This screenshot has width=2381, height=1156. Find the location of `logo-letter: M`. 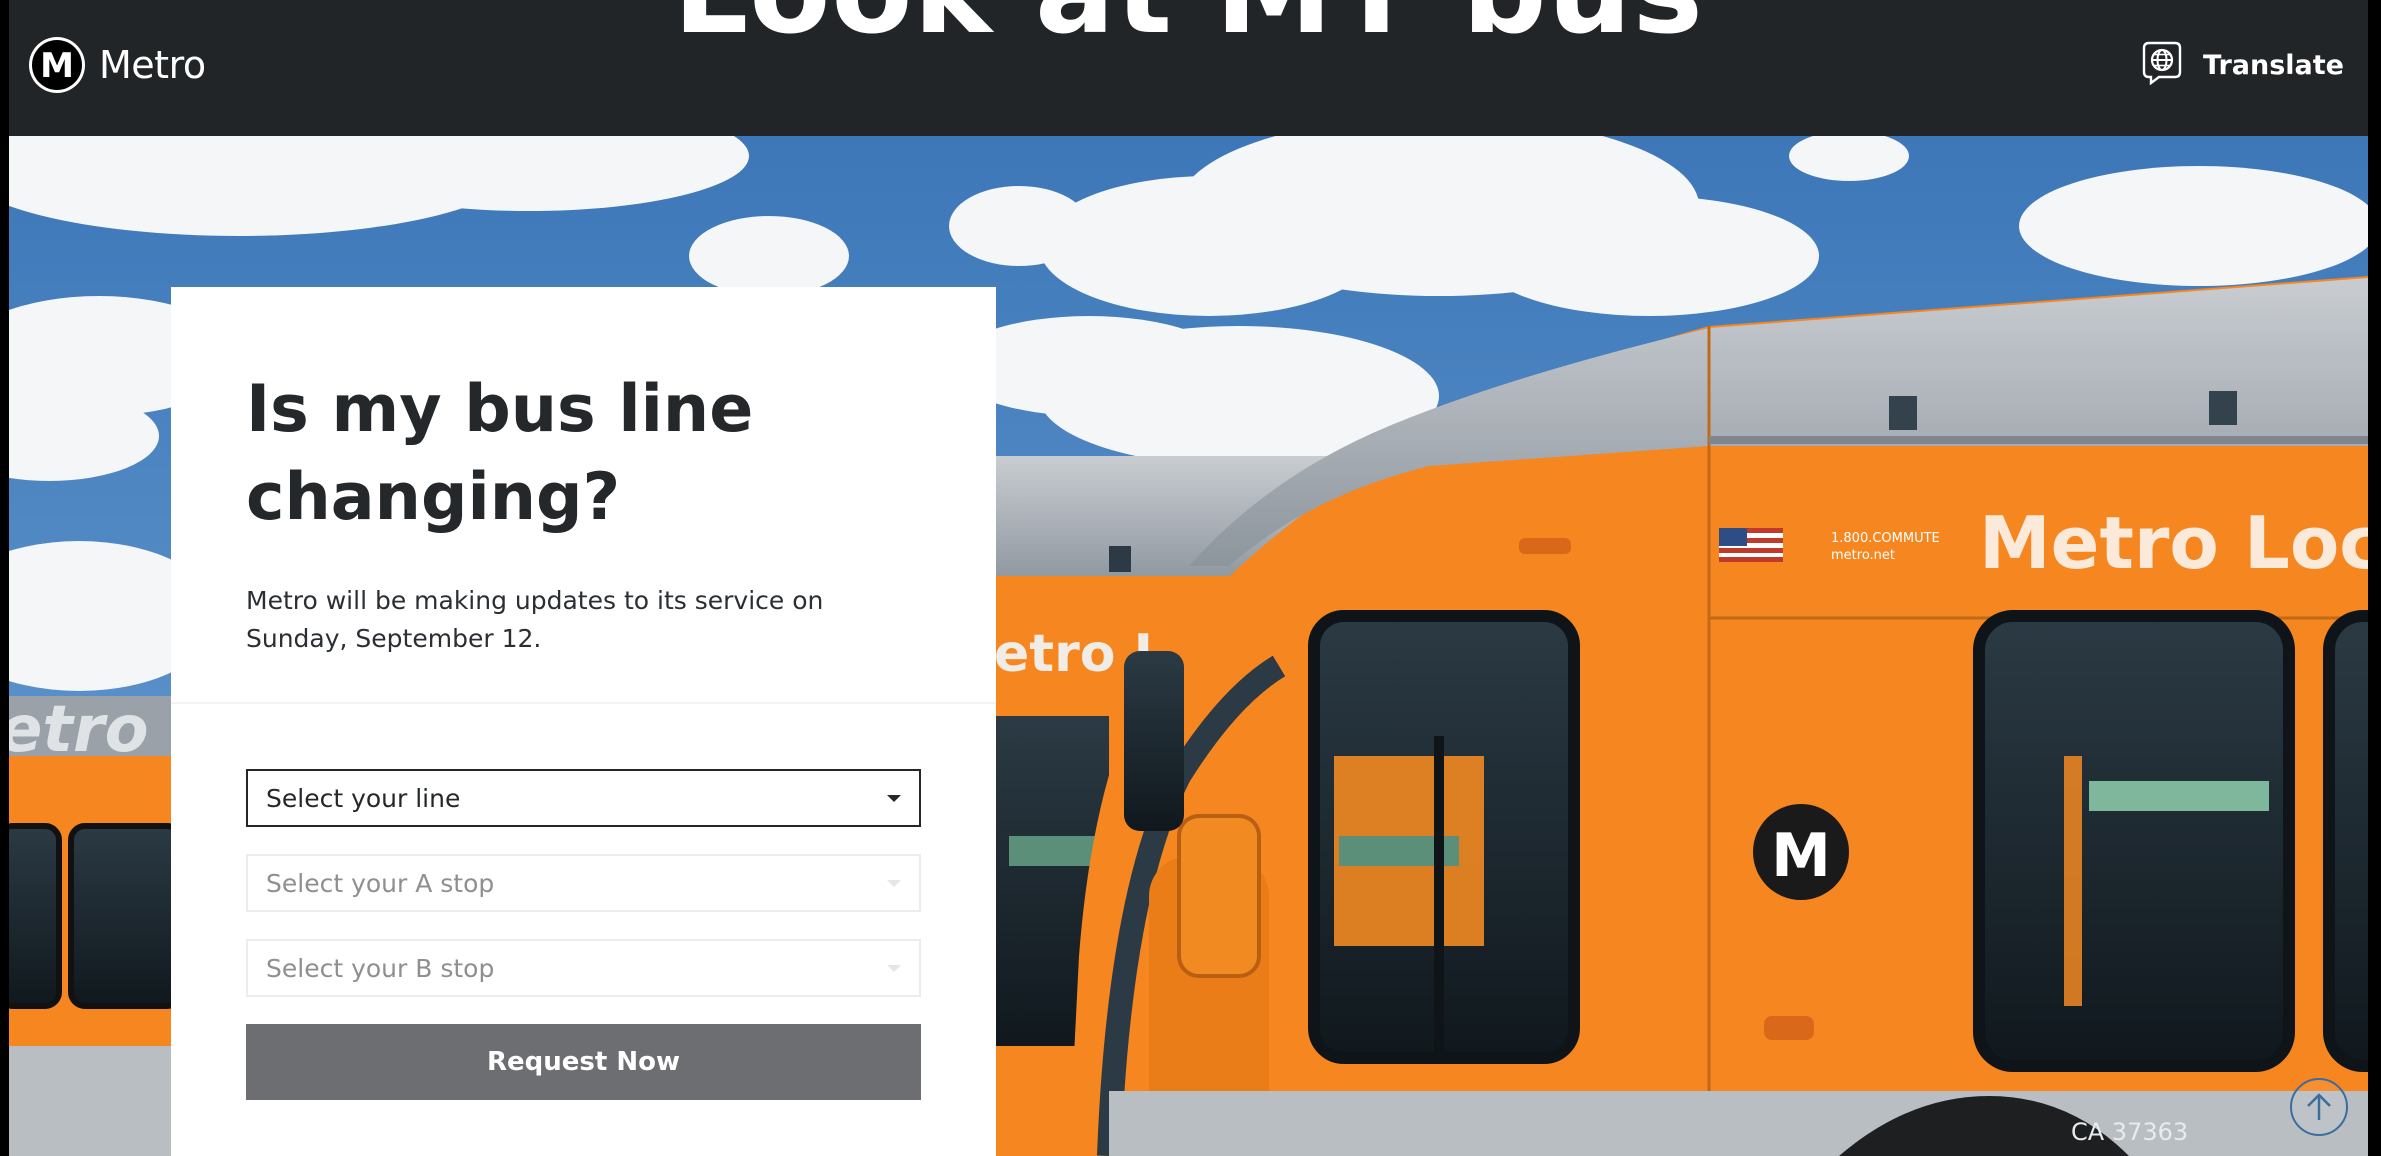

logo-letter: M is located at coordinates (57, 66).